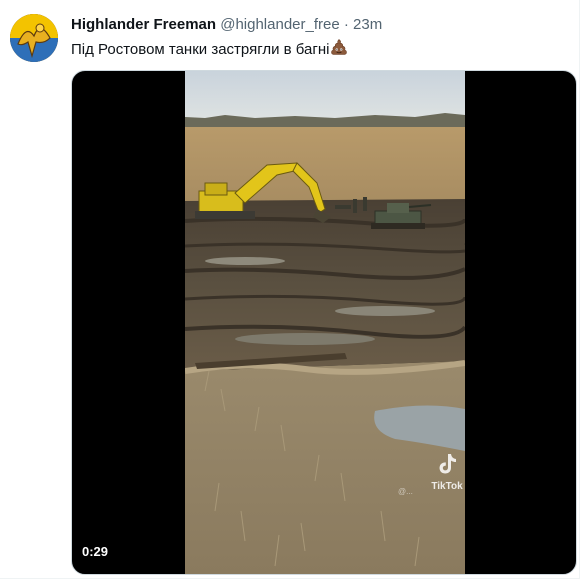  I want to click on tweet-text: Під Ростовом танки застрягли в багні, so click(209, 50).